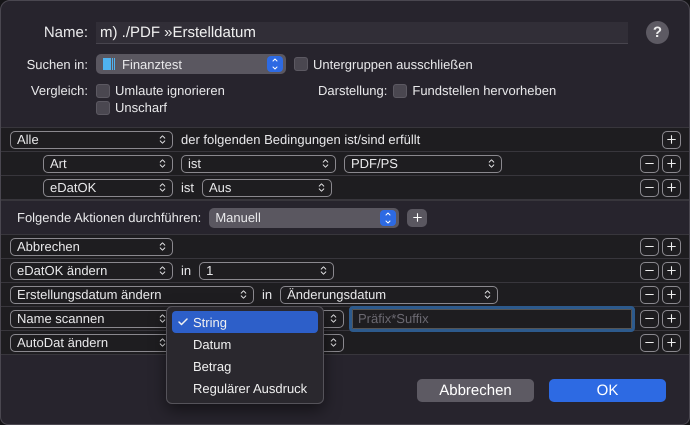  Describe the element at coordinates (245, 344) in the screenshot. I see `menu-item: Datum` at that location.